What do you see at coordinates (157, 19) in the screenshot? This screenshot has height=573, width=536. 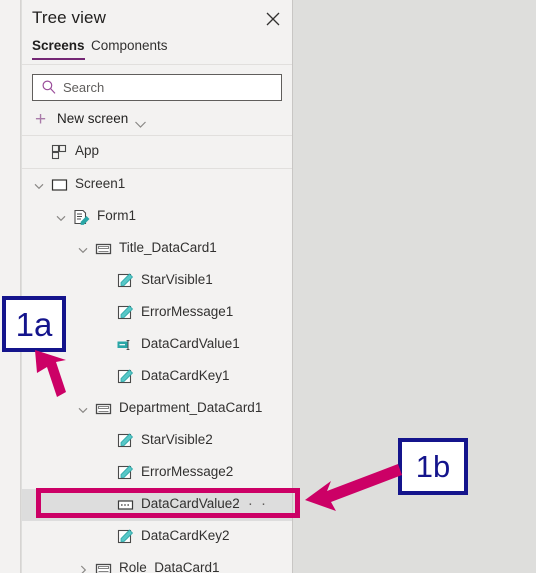 I see `panel-header: Tree view` at bounding box center [157, 19].